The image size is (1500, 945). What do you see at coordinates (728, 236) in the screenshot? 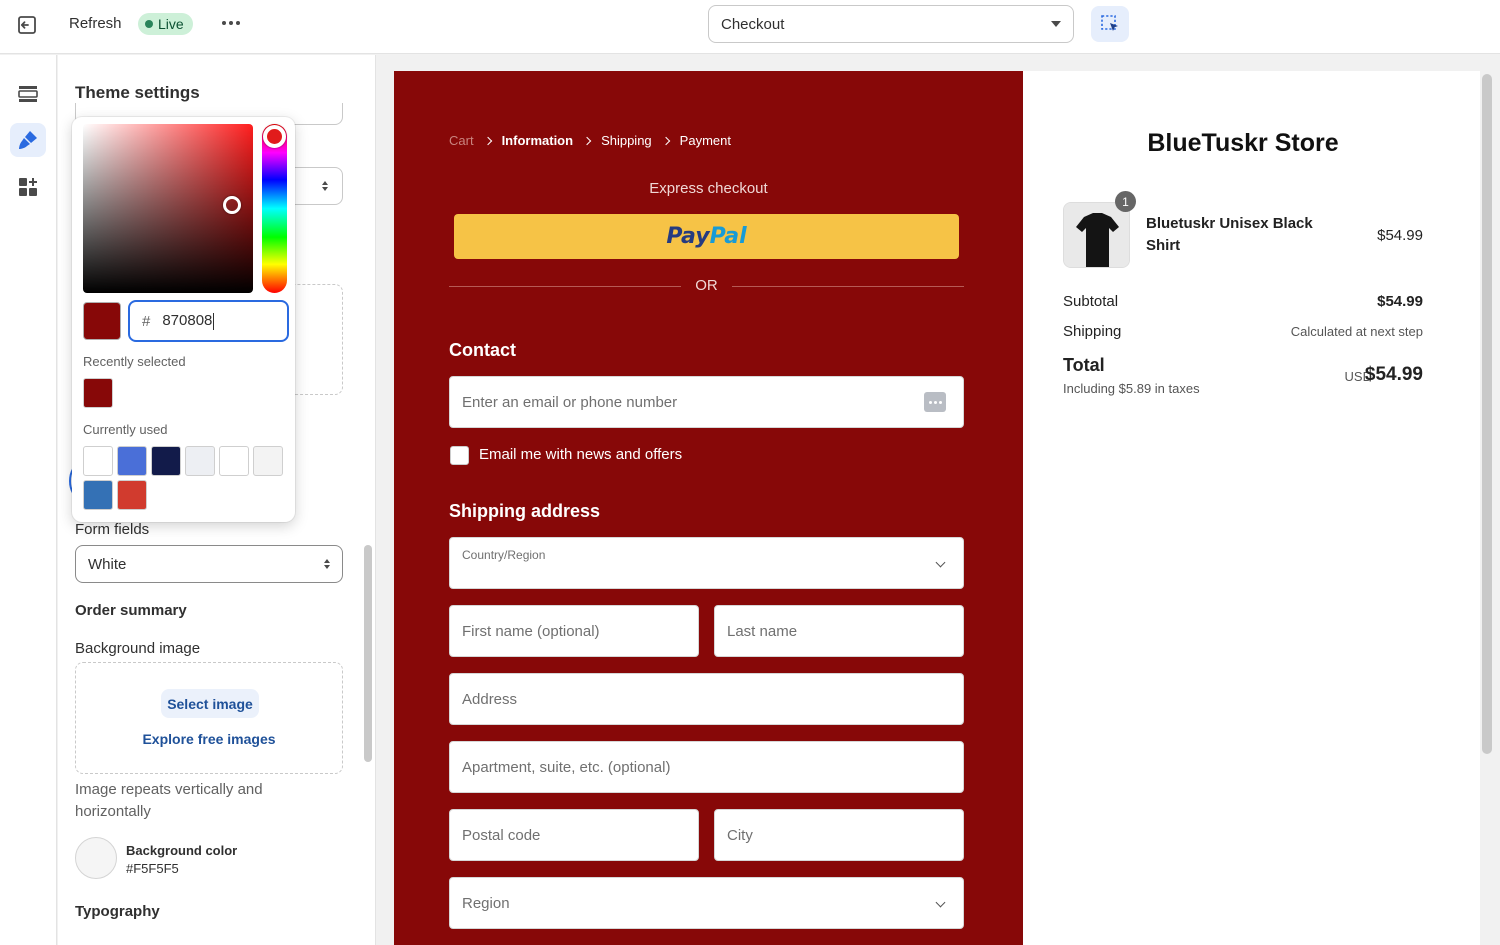
I see `paypal-logo-pal: Pal` at bounding box center [728, 236].